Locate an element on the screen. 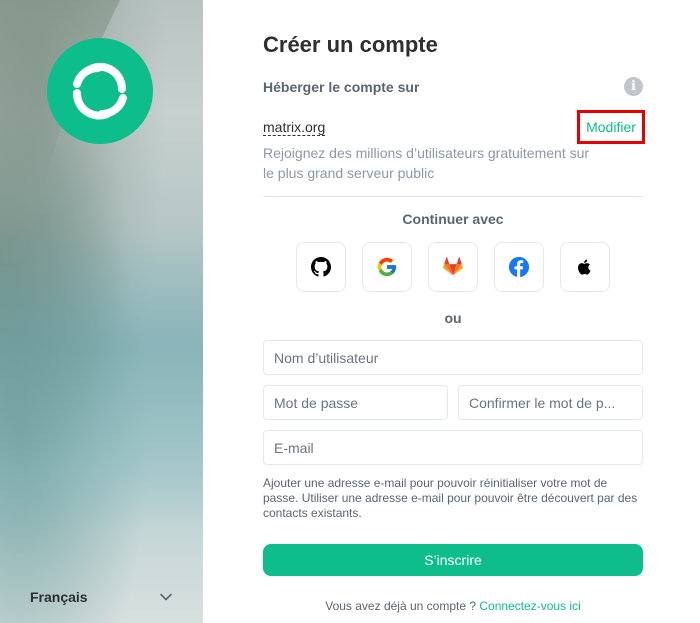  github-sso-button is located at coordinates (321, 267).